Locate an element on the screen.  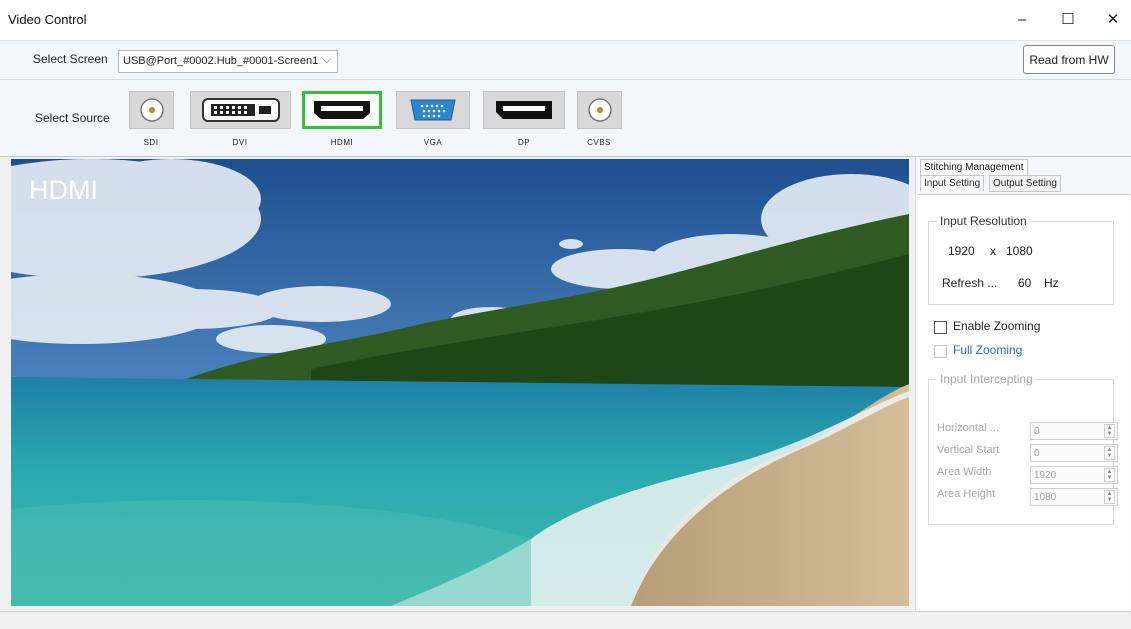
area-height-label: Area Height is located at coordinates (966, 494).